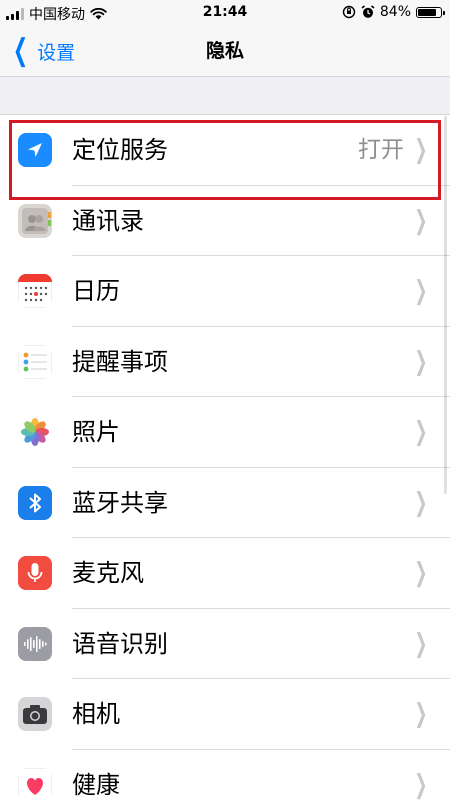 This screenshot has width=450, height=800. I want to click on list-item-value: 打开, so click(381, 150).